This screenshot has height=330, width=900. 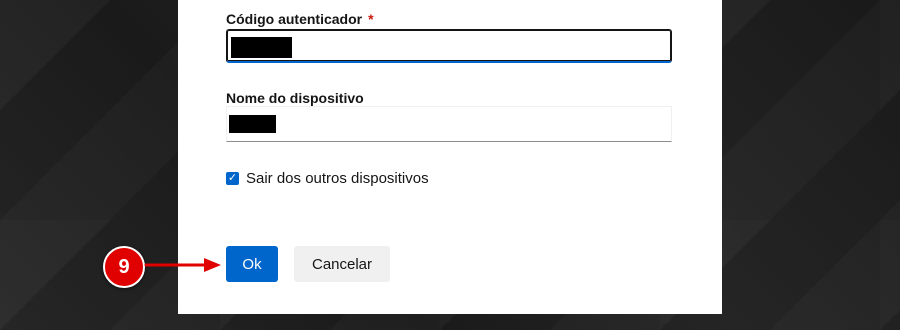 I want to click on cancel-button: Cancelar, so click(x=342, y=264).